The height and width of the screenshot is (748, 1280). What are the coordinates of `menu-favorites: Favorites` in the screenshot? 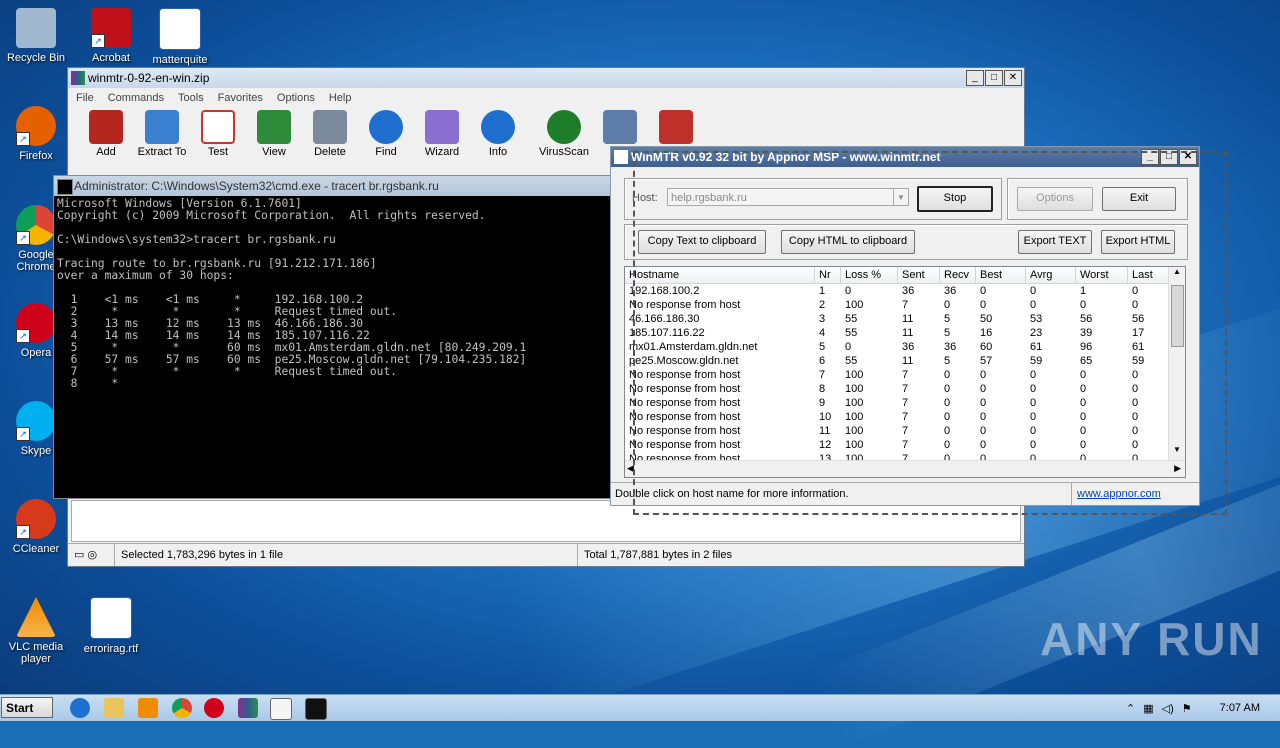 It's located at (240, 98).